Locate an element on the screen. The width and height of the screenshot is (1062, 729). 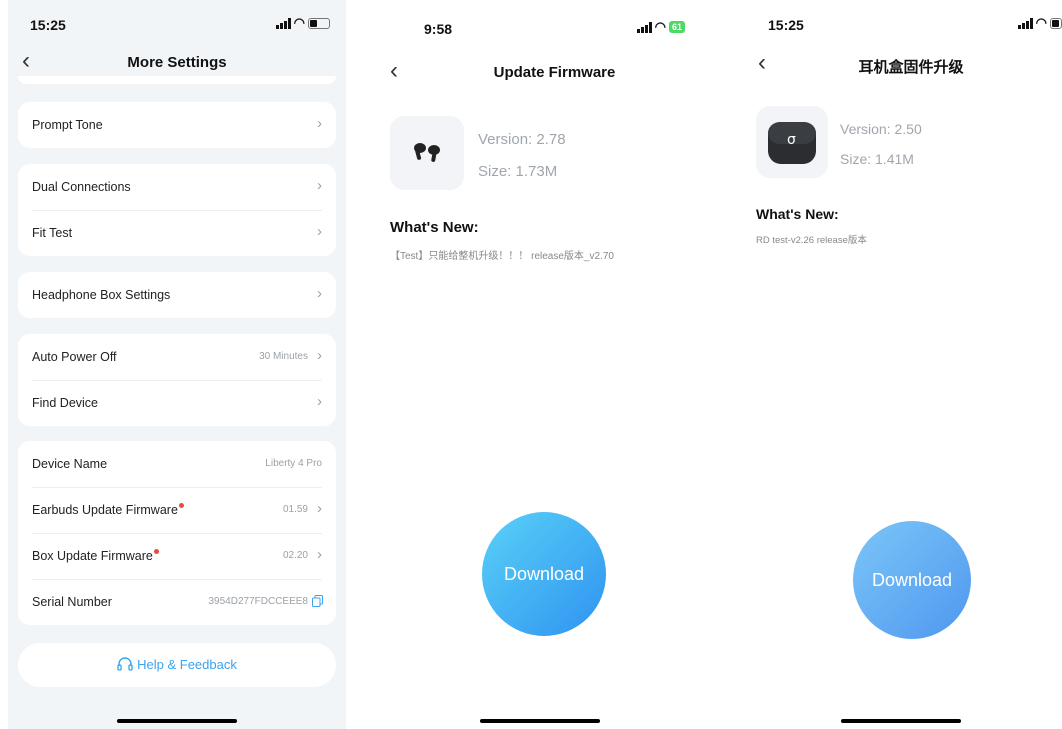
nav-bar: ‹ 耳机盒固件升级 is located at coordinates (901, 65).